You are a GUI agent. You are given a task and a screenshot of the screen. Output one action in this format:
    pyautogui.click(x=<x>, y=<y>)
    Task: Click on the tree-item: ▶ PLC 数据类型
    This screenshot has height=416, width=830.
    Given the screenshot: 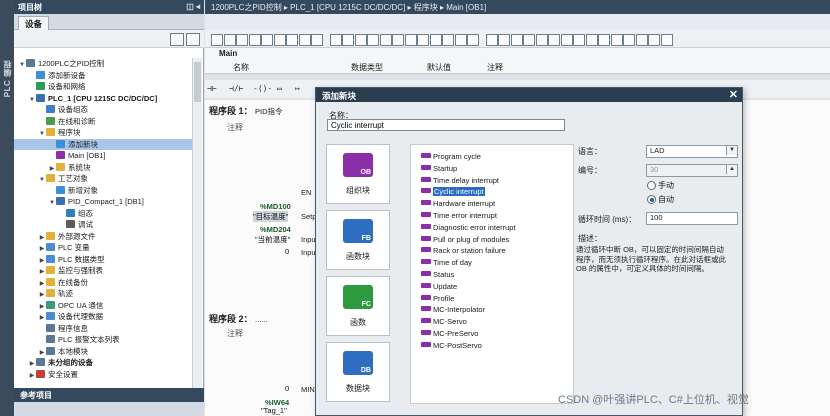 What is the action you would take?
    pyautogui.click(x=103, y=260)
    